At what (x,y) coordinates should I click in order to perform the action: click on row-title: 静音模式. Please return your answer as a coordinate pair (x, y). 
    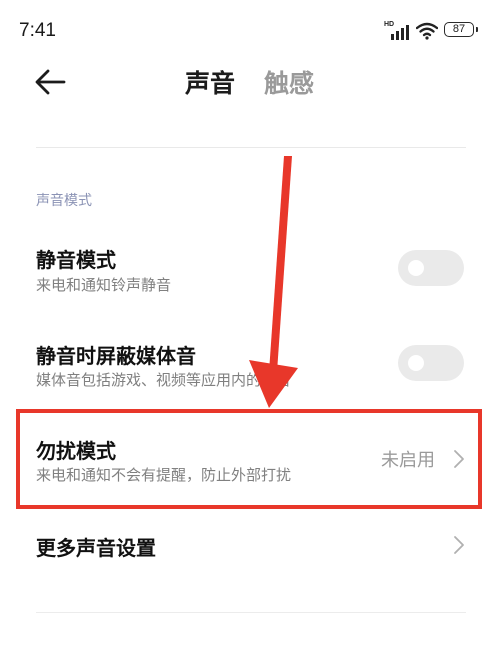
    Looking at the image, I should click on (76, 260).